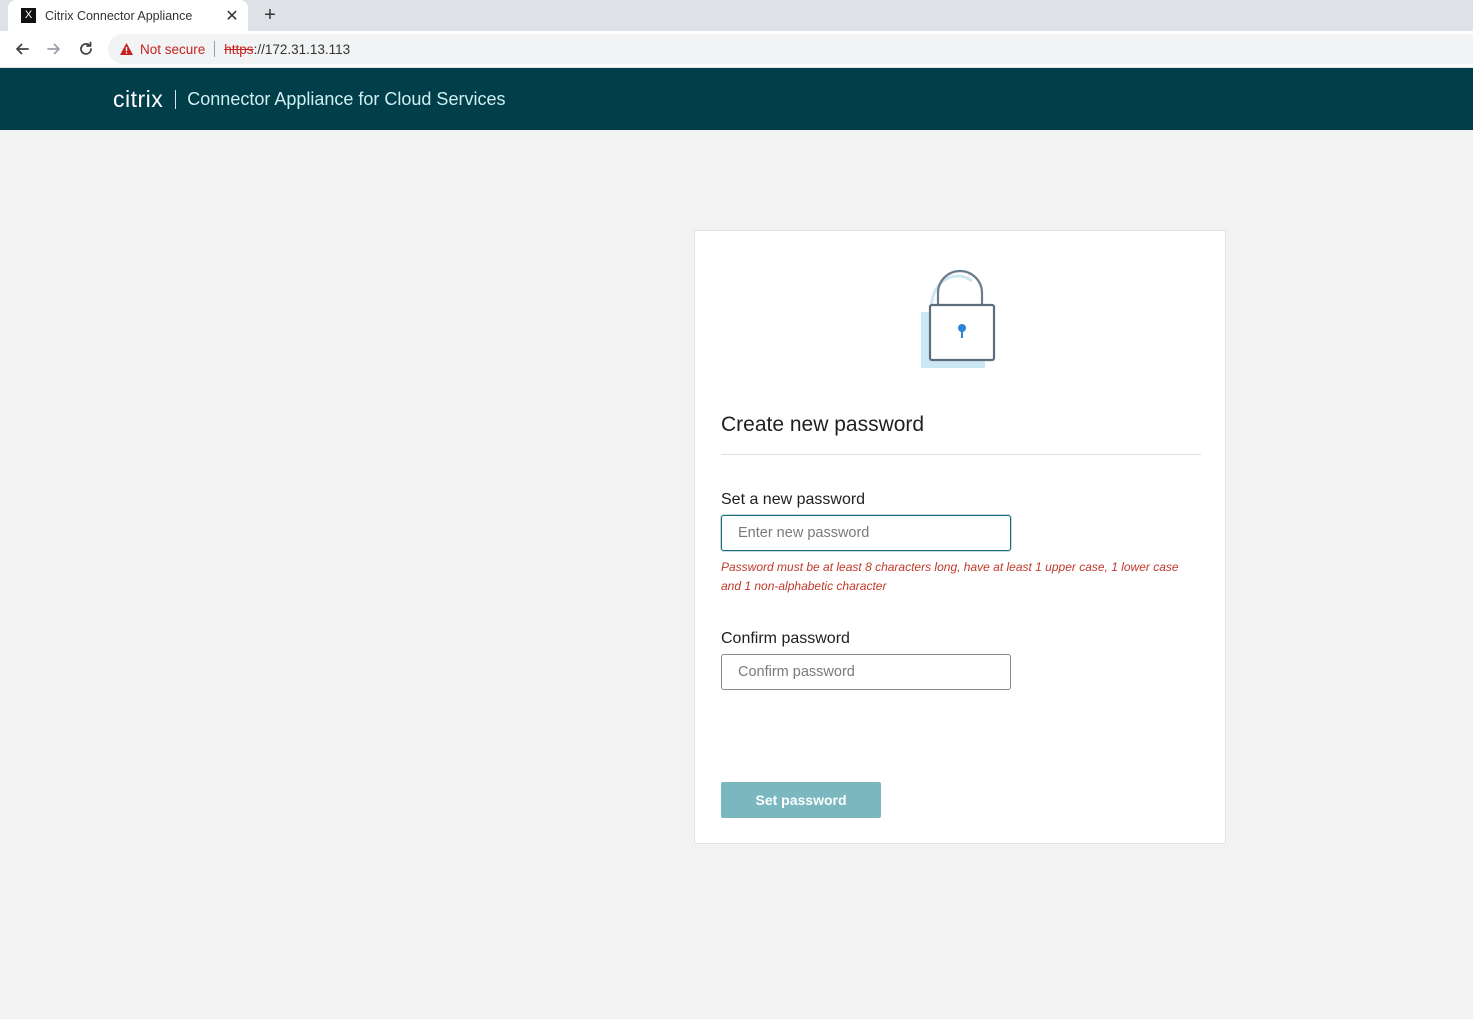 The width and height of the screenshot is (1473, 1019). Describe the element at coordinates (54, 49) in the screenshot. I see `forward-arrow-icon` at that location.